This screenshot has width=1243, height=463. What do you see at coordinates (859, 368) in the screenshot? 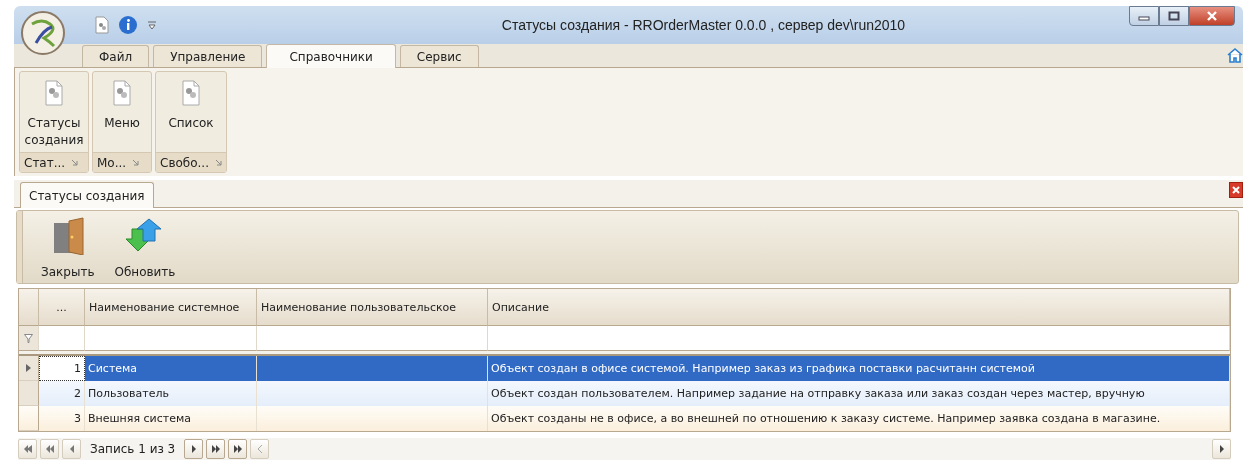
I see `table-cell: Объект создан в офисе системой. Например заказ из графика поставки расчитанн системой` at bounding box center [859, 368].